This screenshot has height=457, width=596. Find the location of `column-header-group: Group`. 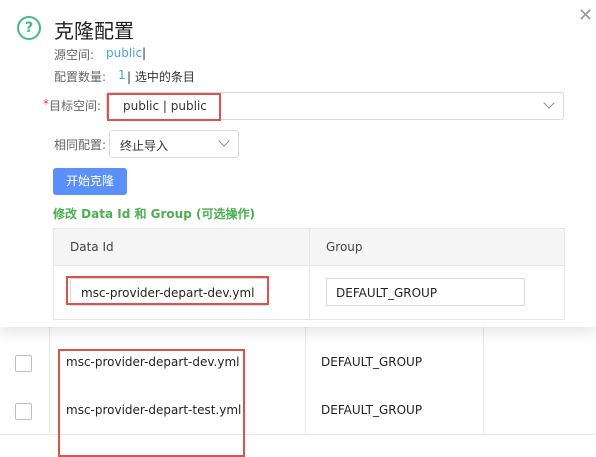

column-header-group: Group is located at coordinates (344, 247).